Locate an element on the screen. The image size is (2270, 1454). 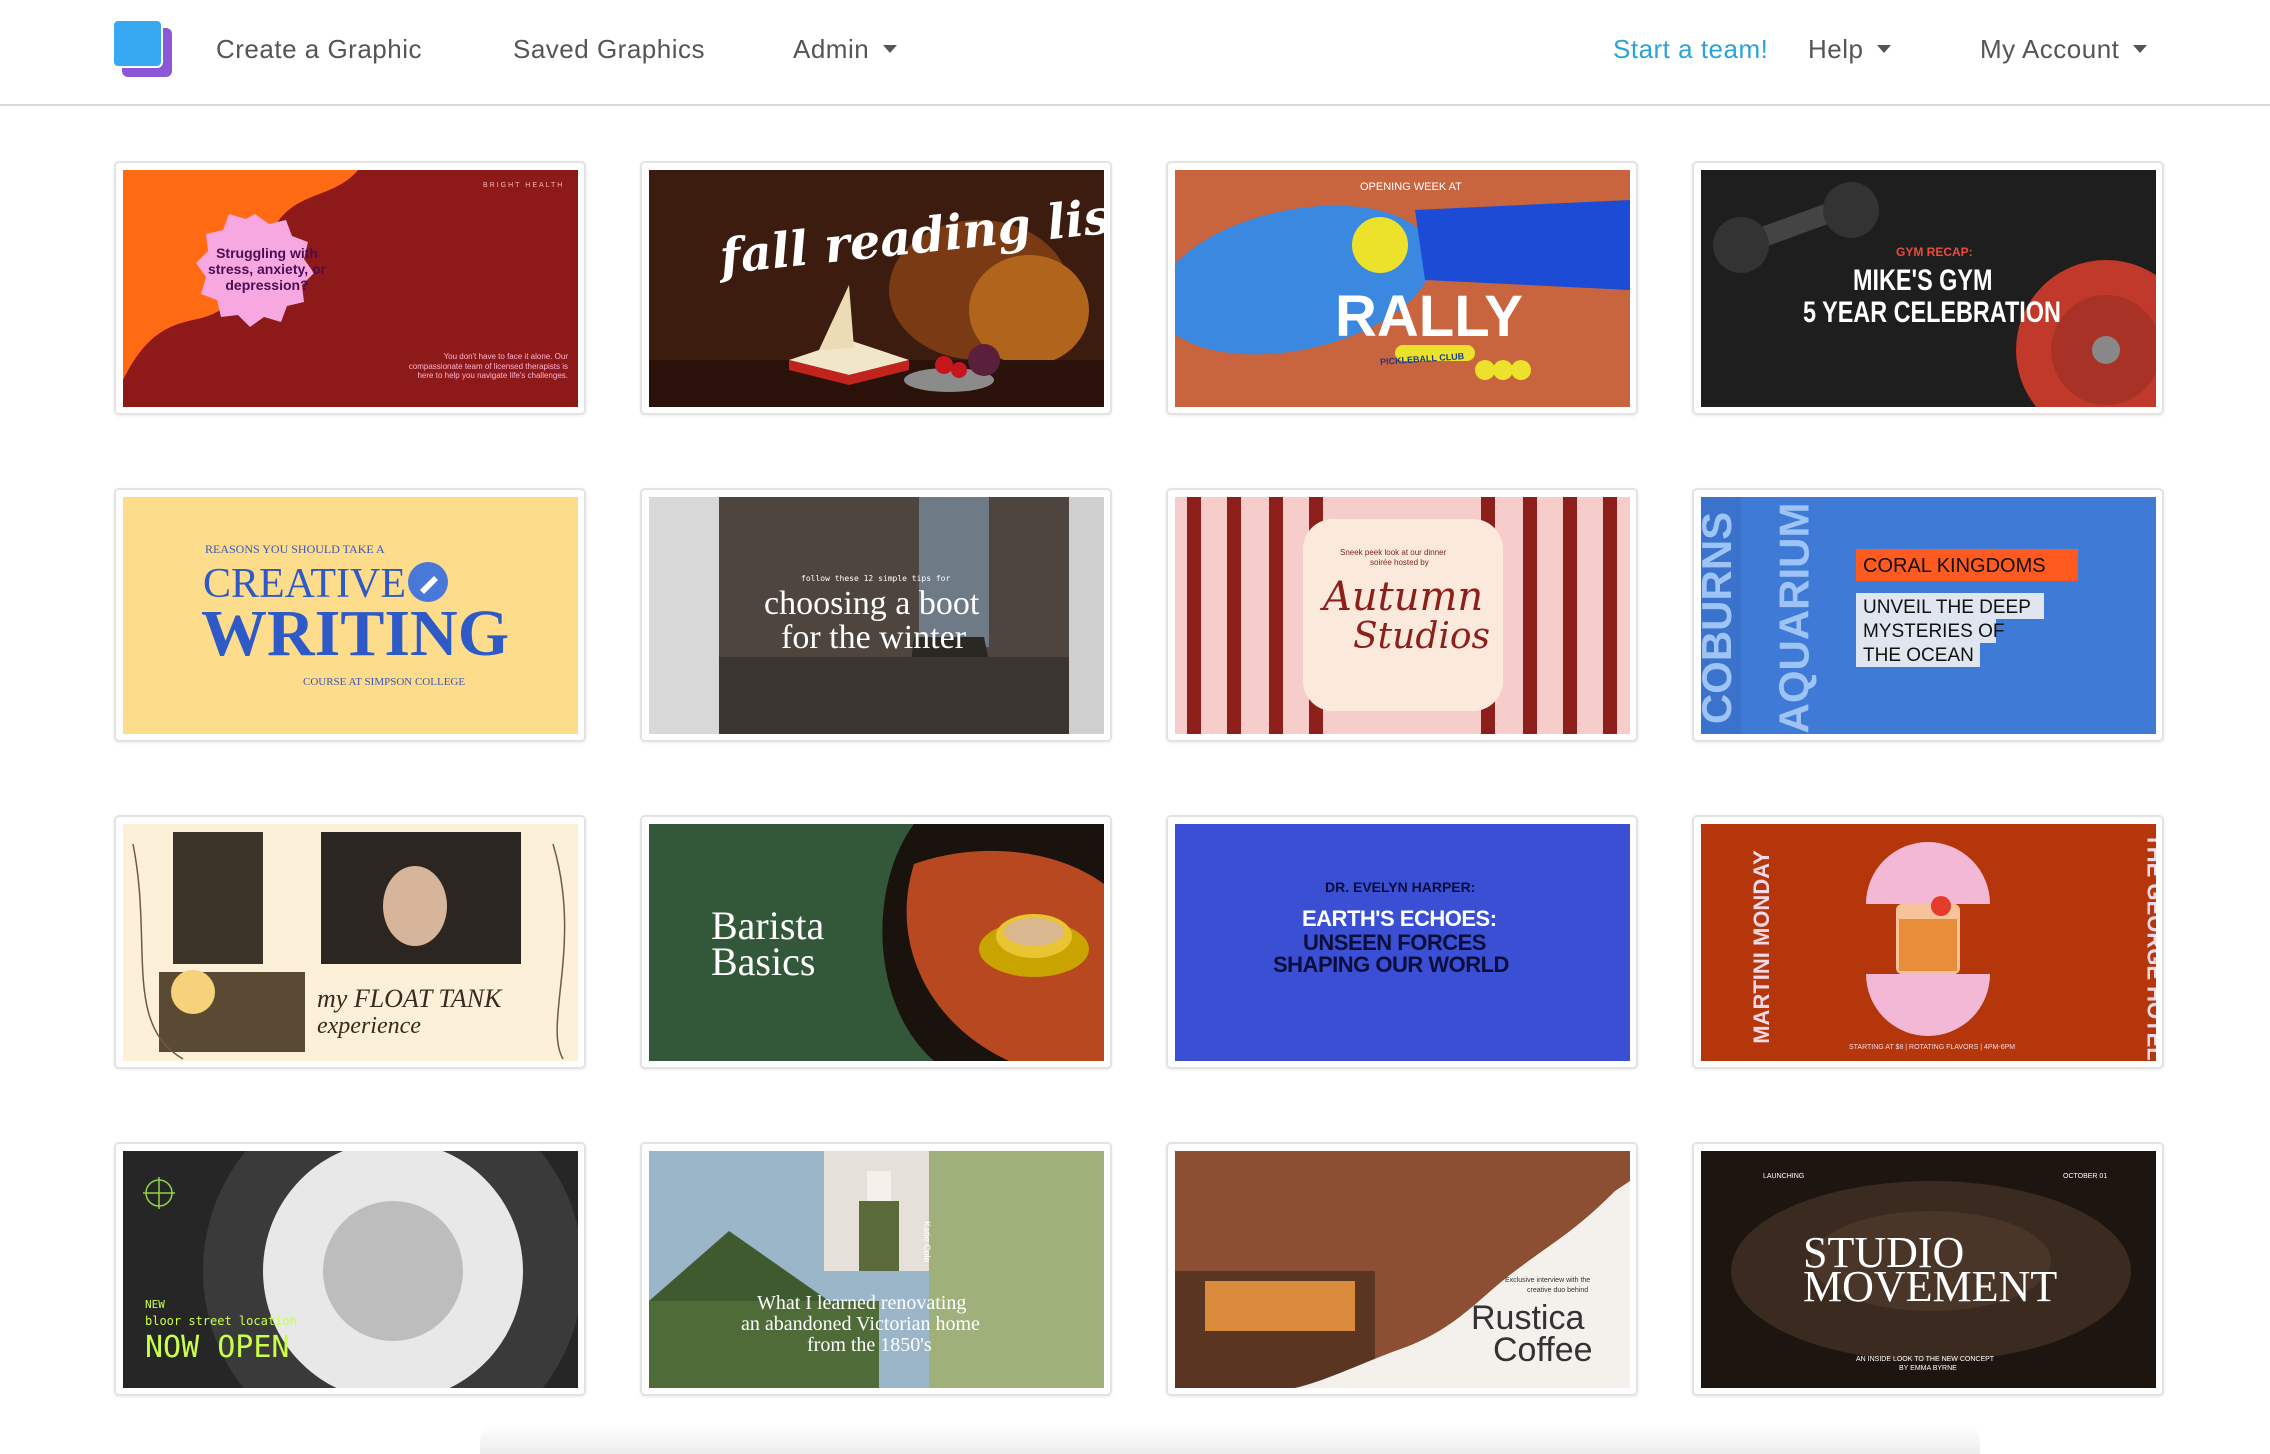
card-kicker2: creative duo behind is located at coordinates (1558, 1290).